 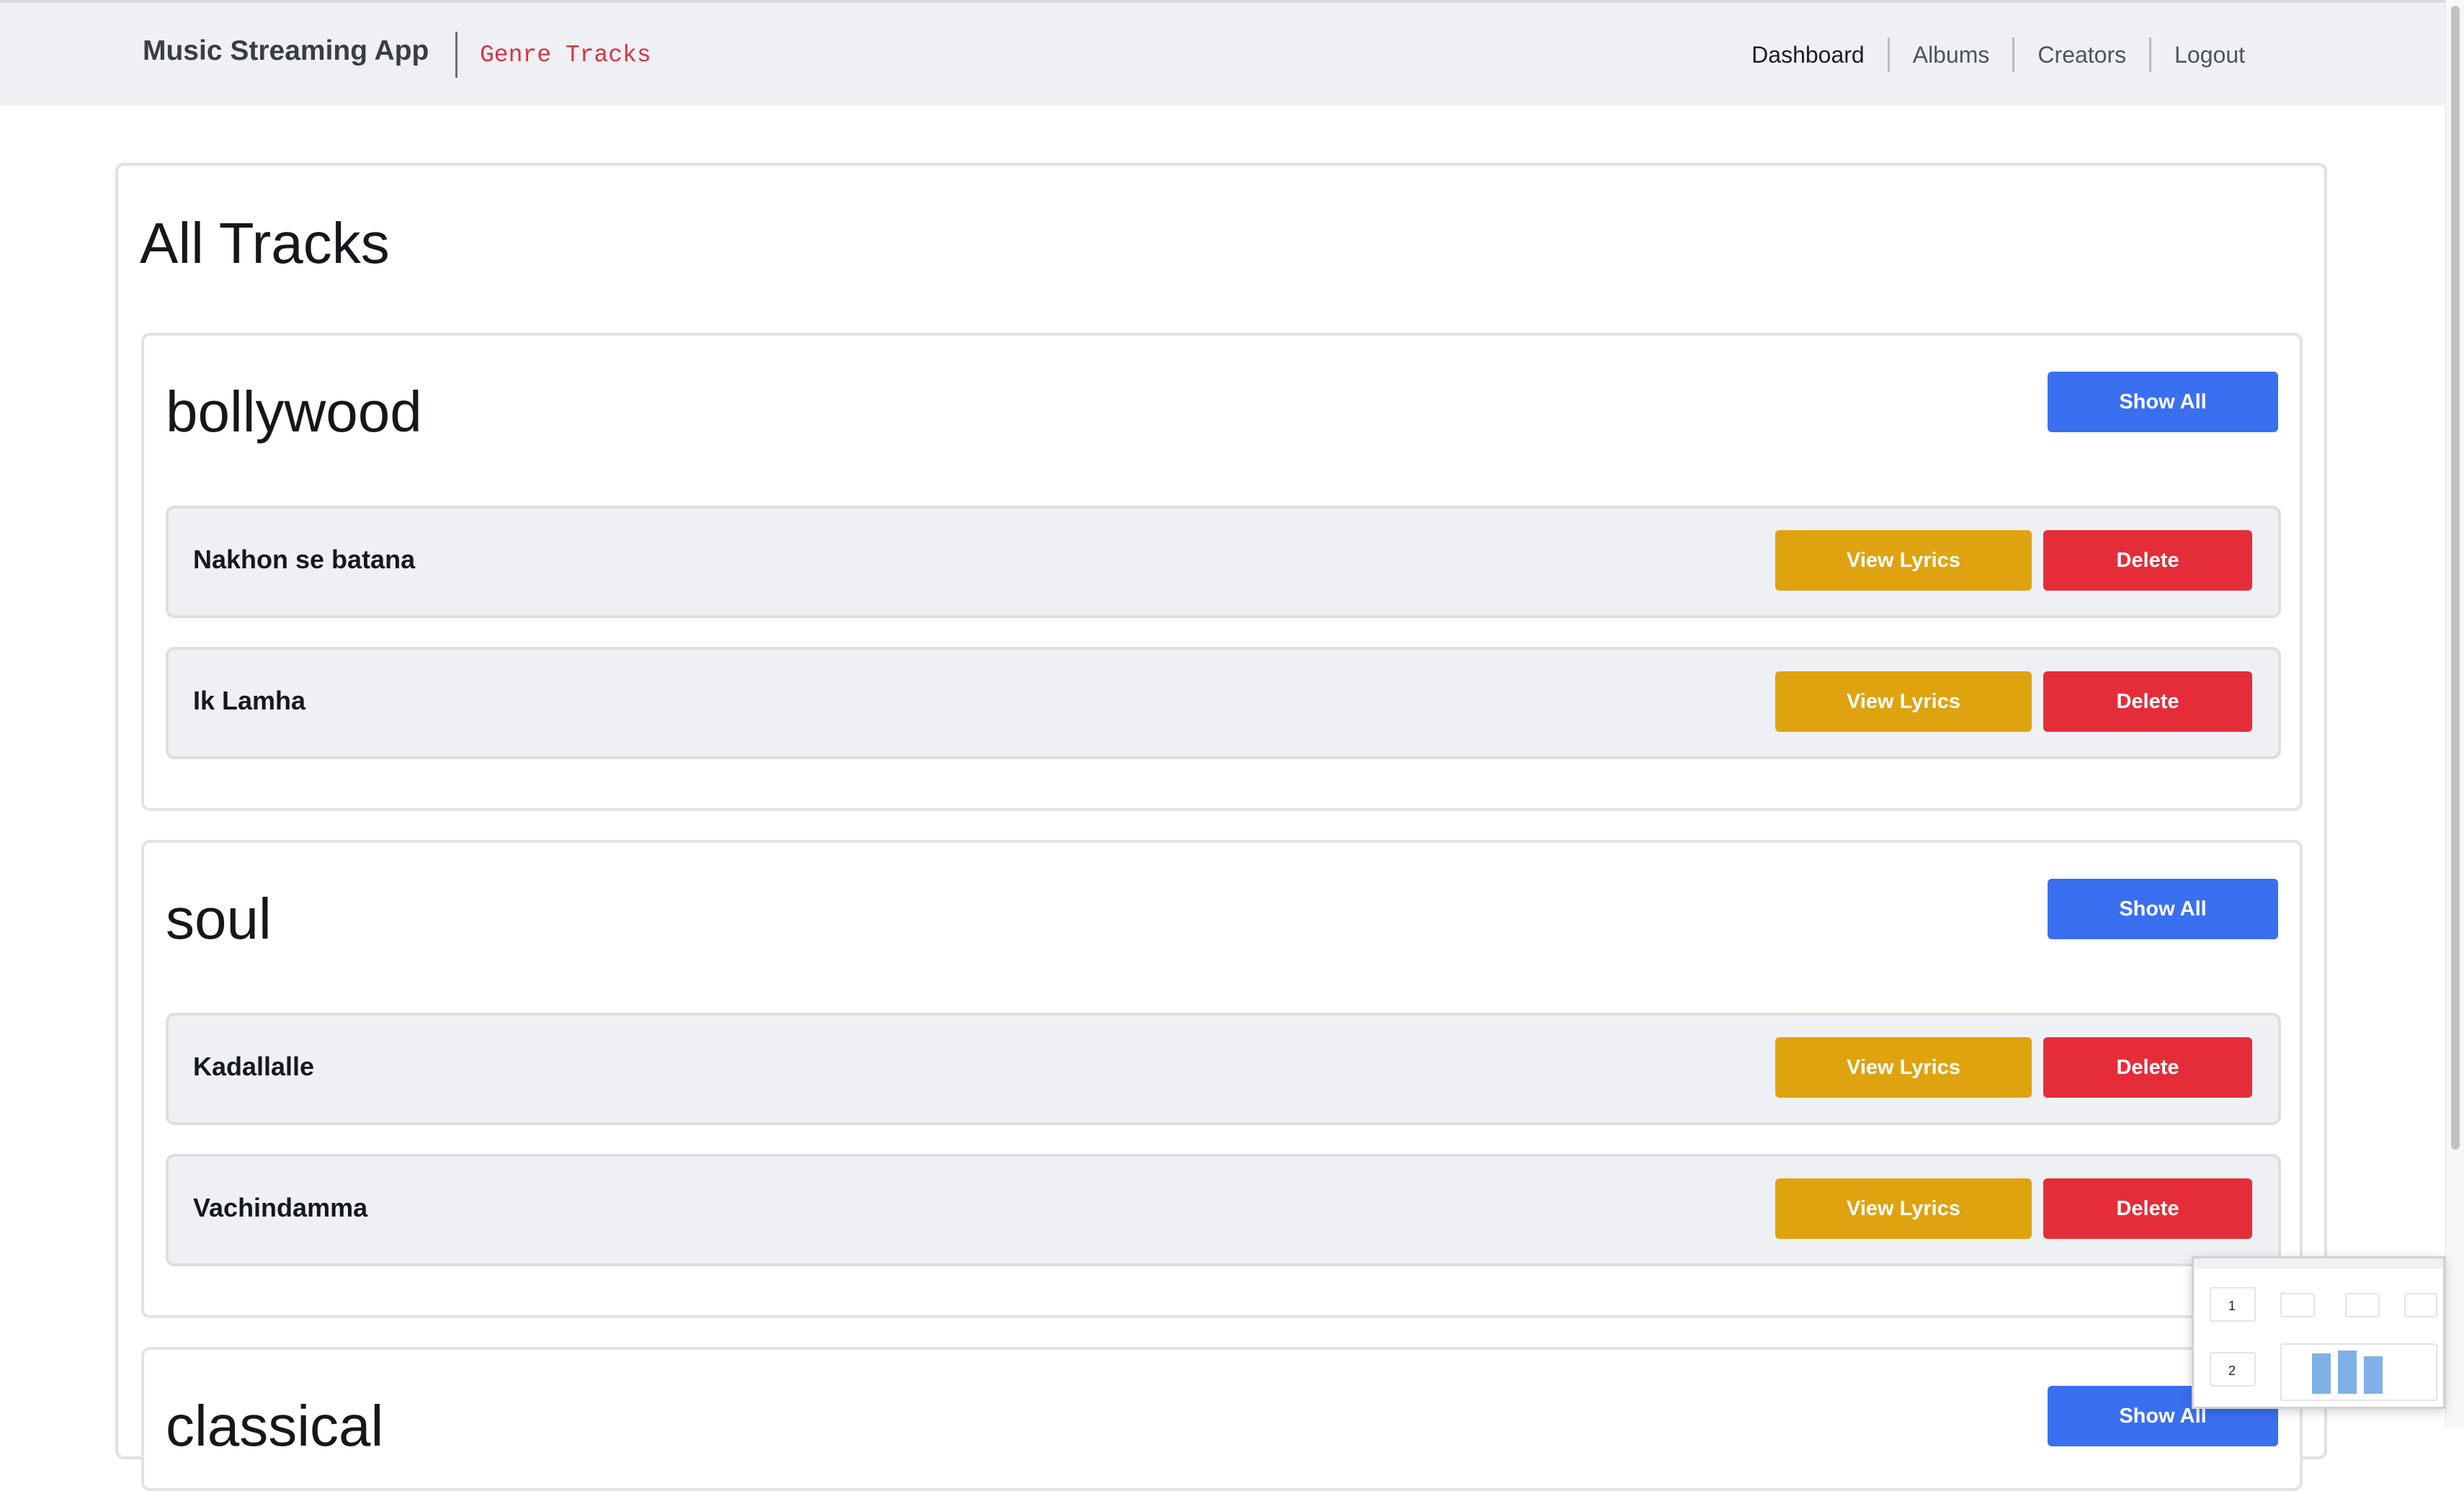 I want to click on nav-link-creators: Creators, so click(x=2081, y=55).